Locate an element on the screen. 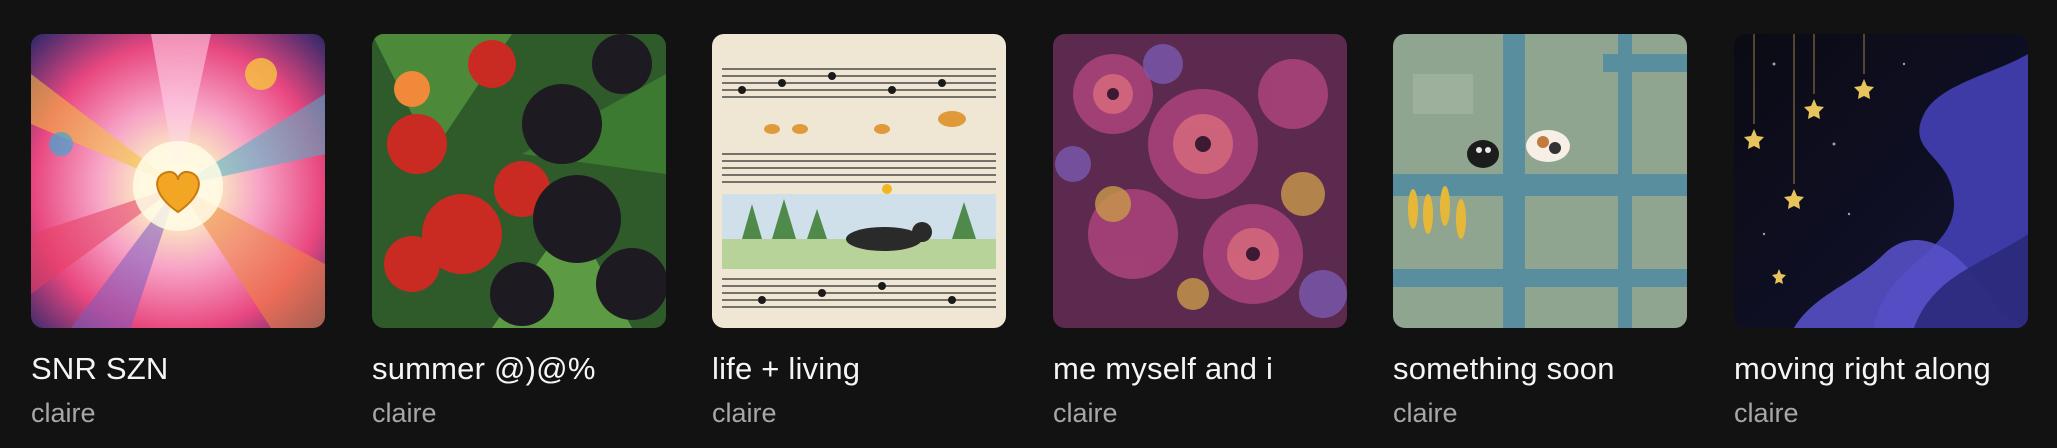  playlist-title: SNR SZN is located at coordinates (178, 369).